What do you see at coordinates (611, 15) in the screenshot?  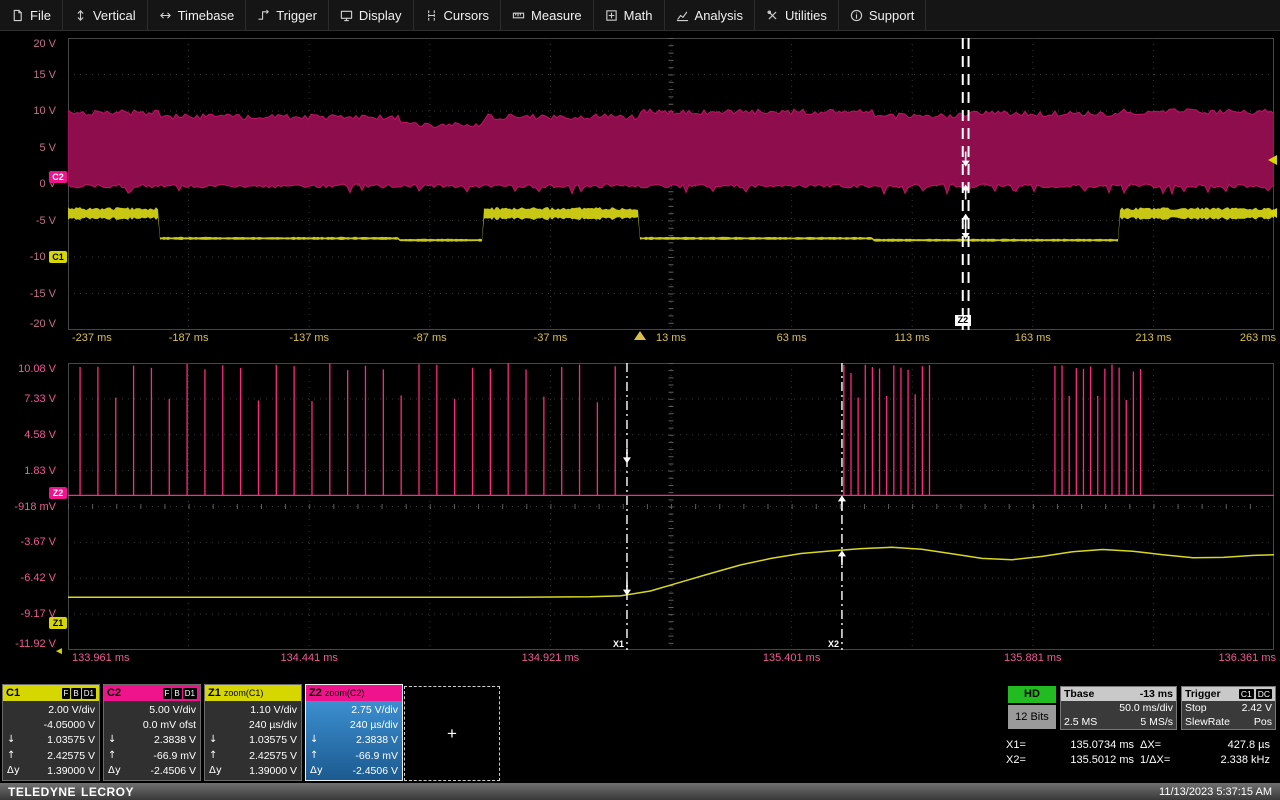 I see `math-icon` at bounding box center [611, 15].